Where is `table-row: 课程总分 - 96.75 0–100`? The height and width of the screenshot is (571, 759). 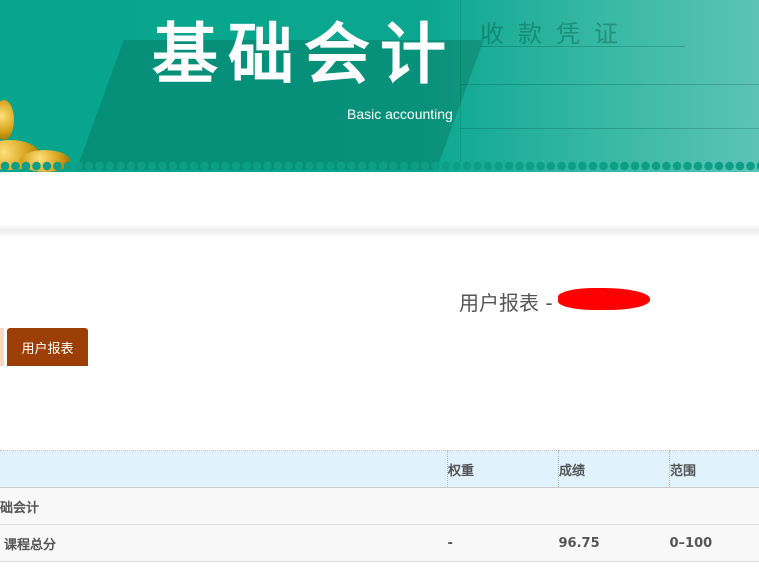 table-row: 课程总分 - 96.75 0–100 is located at coordinates (379, 543).